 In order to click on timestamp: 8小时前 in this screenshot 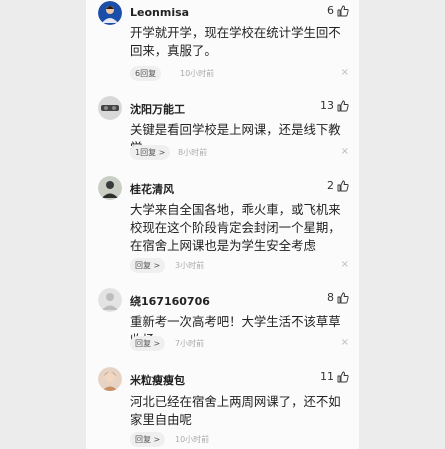, I will do `click(193, 152)`.